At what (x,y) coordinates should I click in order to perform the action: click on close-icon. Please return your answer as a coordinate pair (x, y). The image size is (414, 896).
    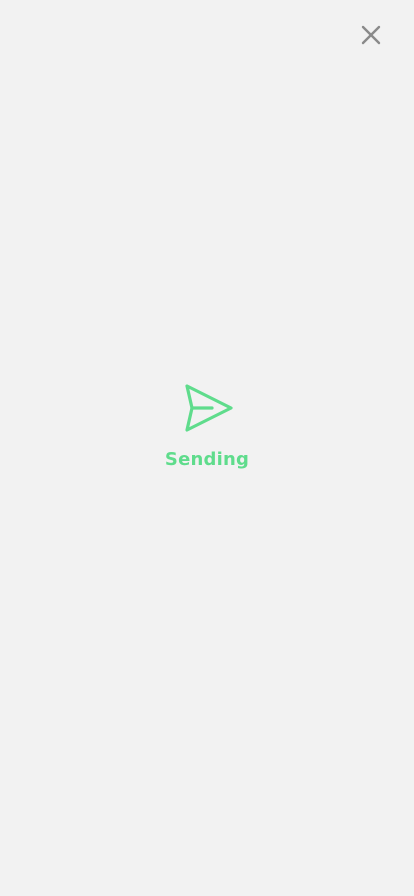
    Looking at the image, I should click on (371, 35).